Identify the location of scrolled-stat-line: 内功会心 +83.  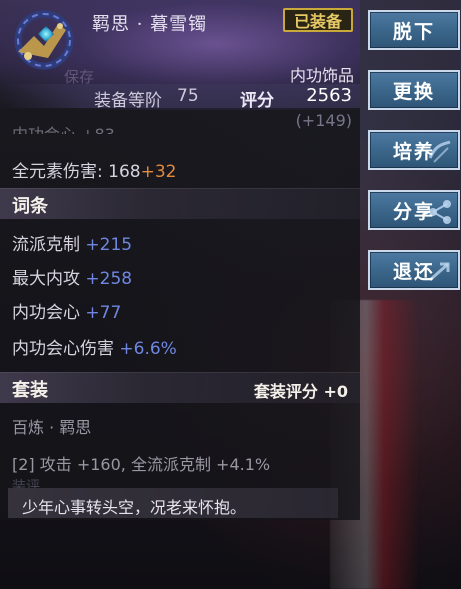
(63, 127).